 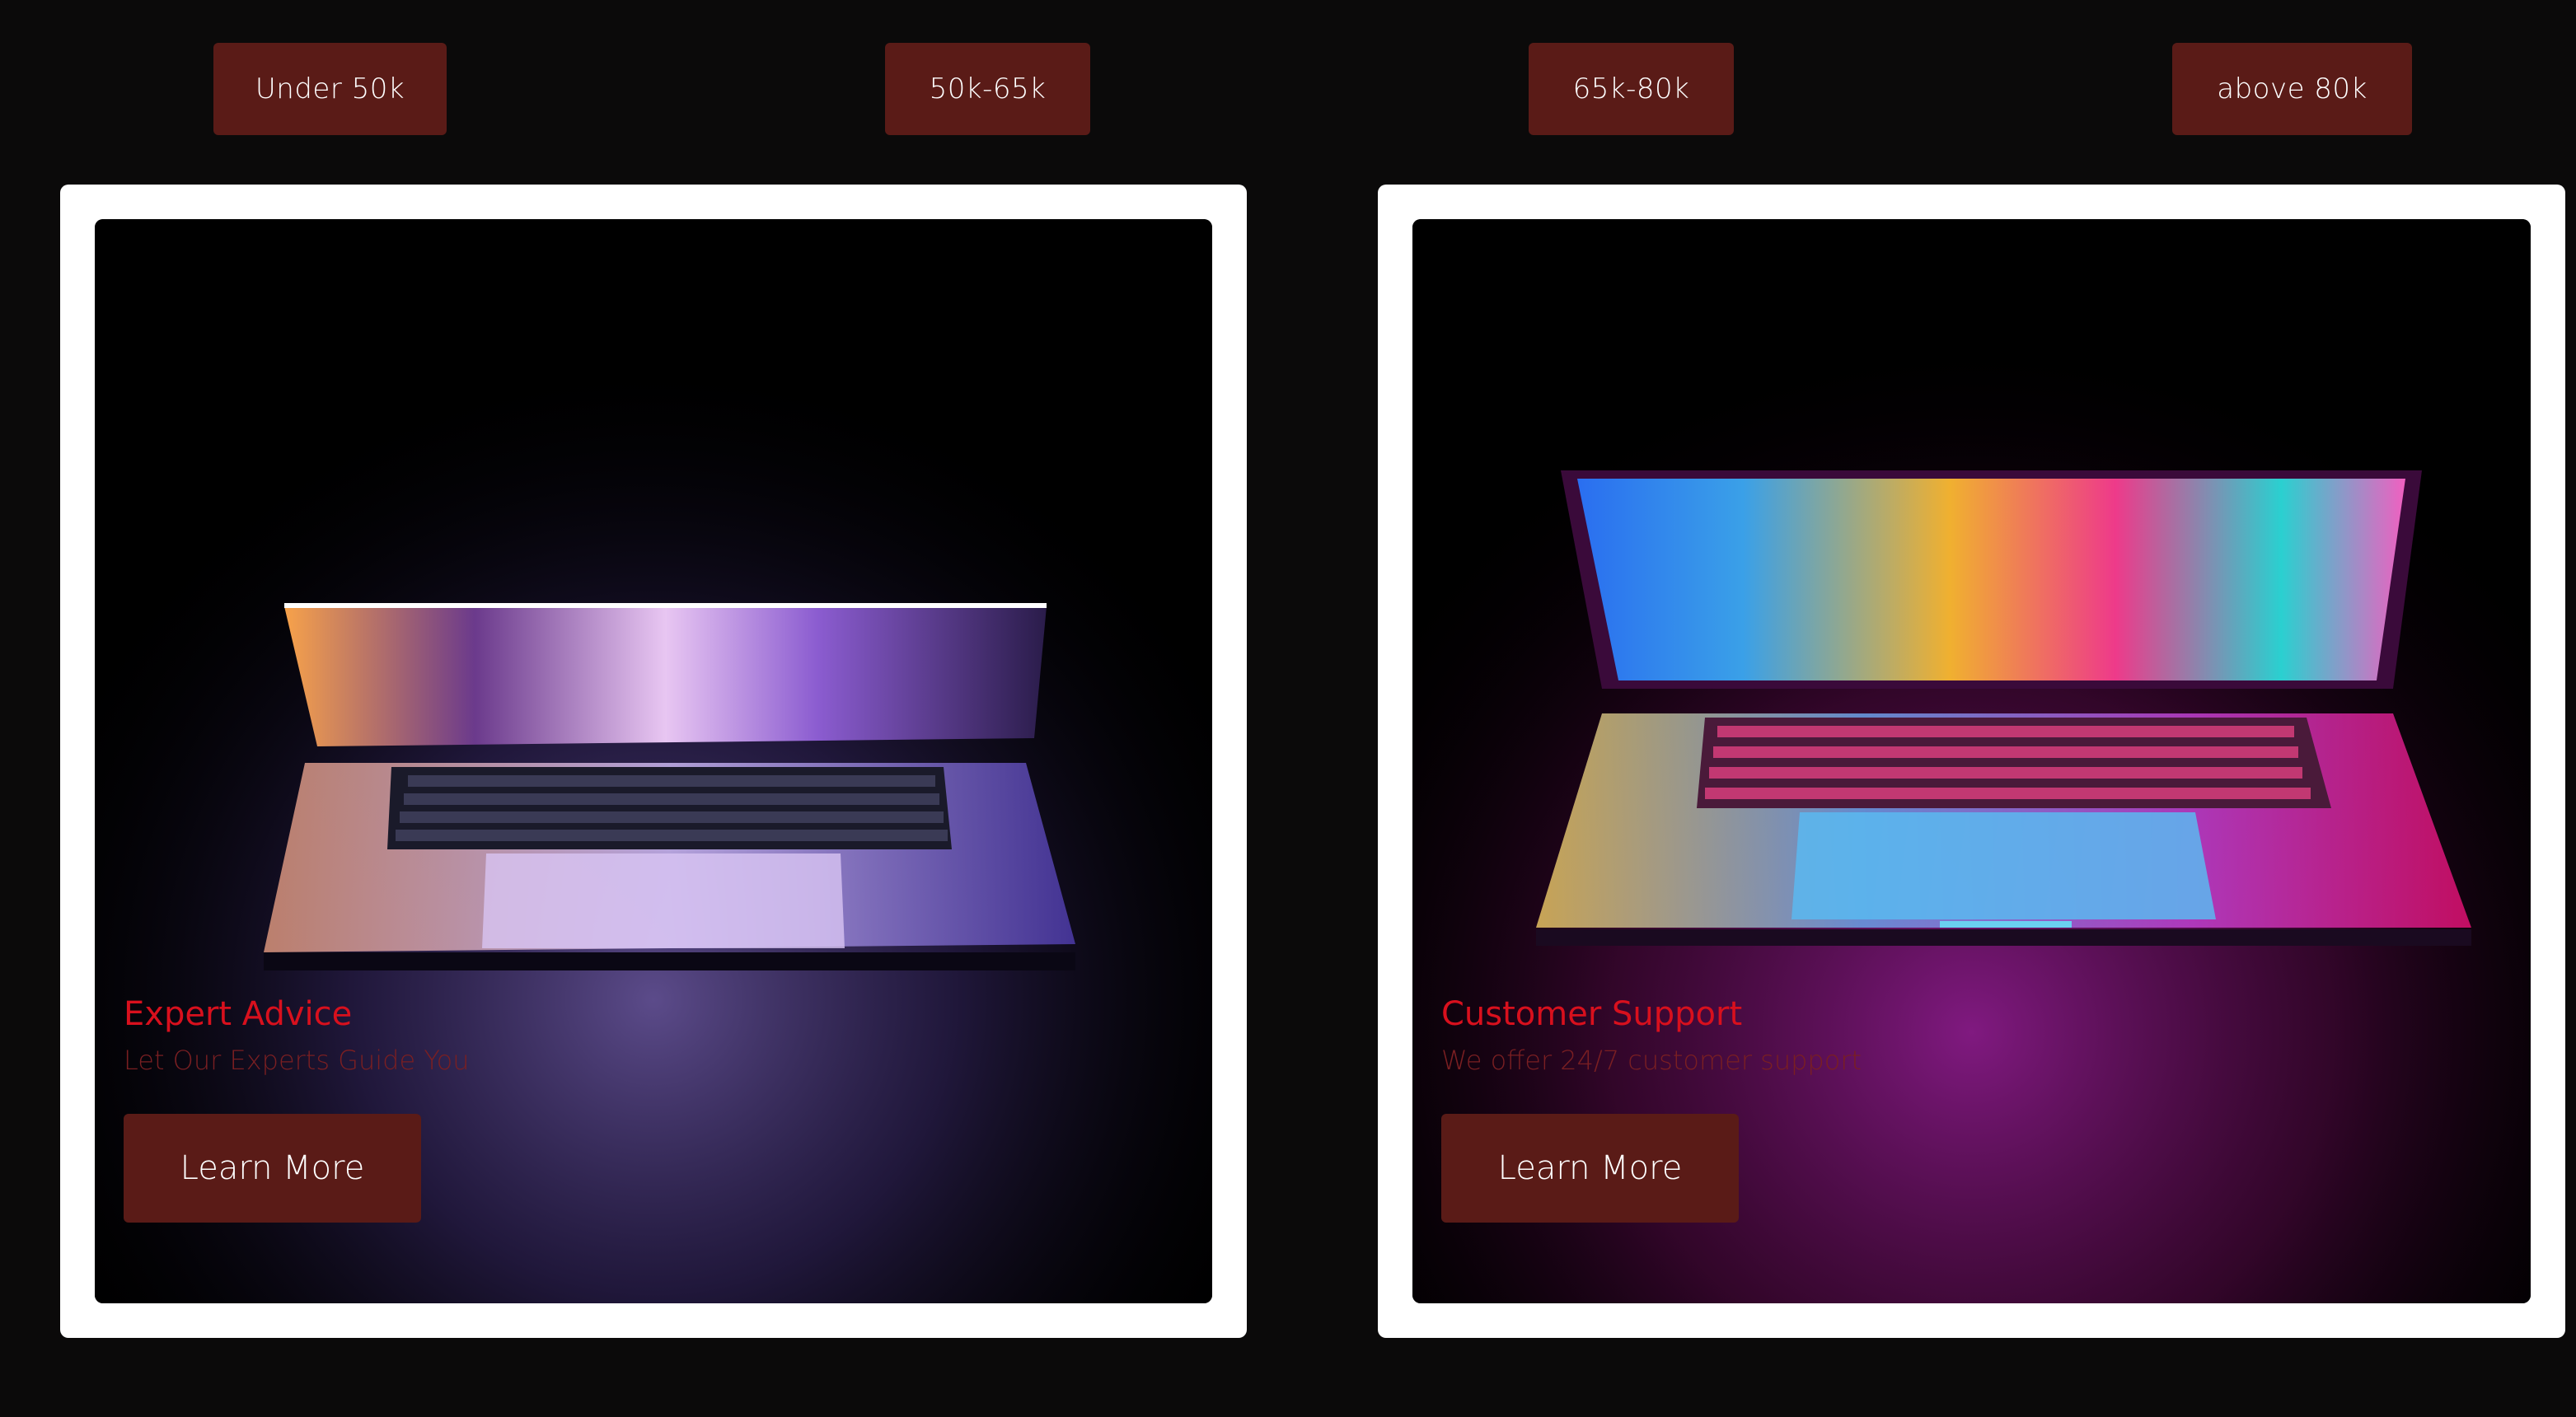 What do you see at coordinates (1631, 89) in the screenshot?
I see `price-filter-65k-80k-button: 65k-80k` at bounding box center [1631, 89].